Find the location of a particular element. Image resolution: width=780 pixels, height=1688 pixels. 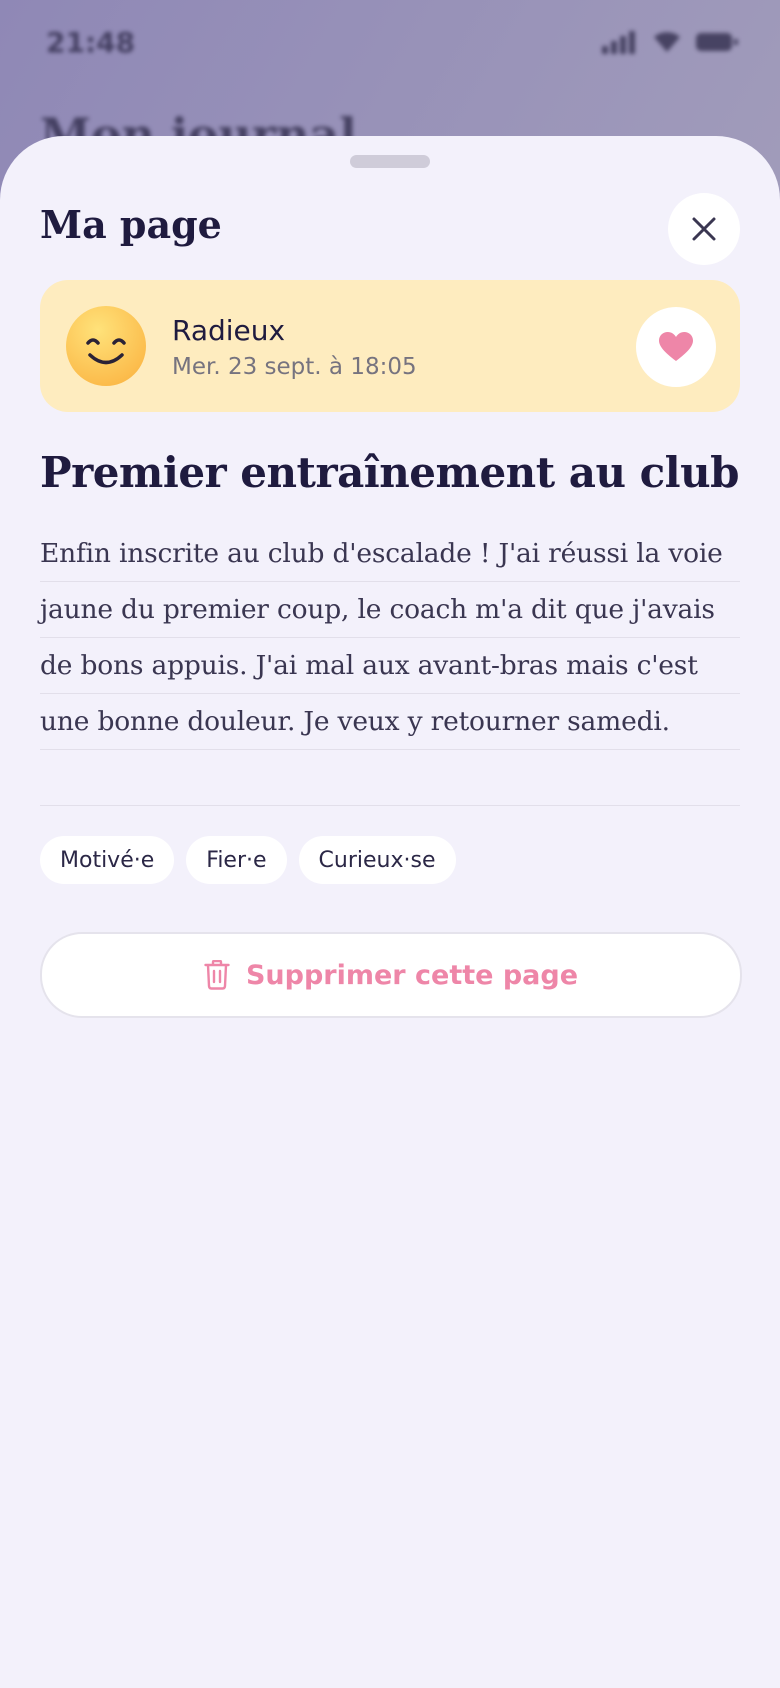

trash-icon is located at coordinates (217, 975).